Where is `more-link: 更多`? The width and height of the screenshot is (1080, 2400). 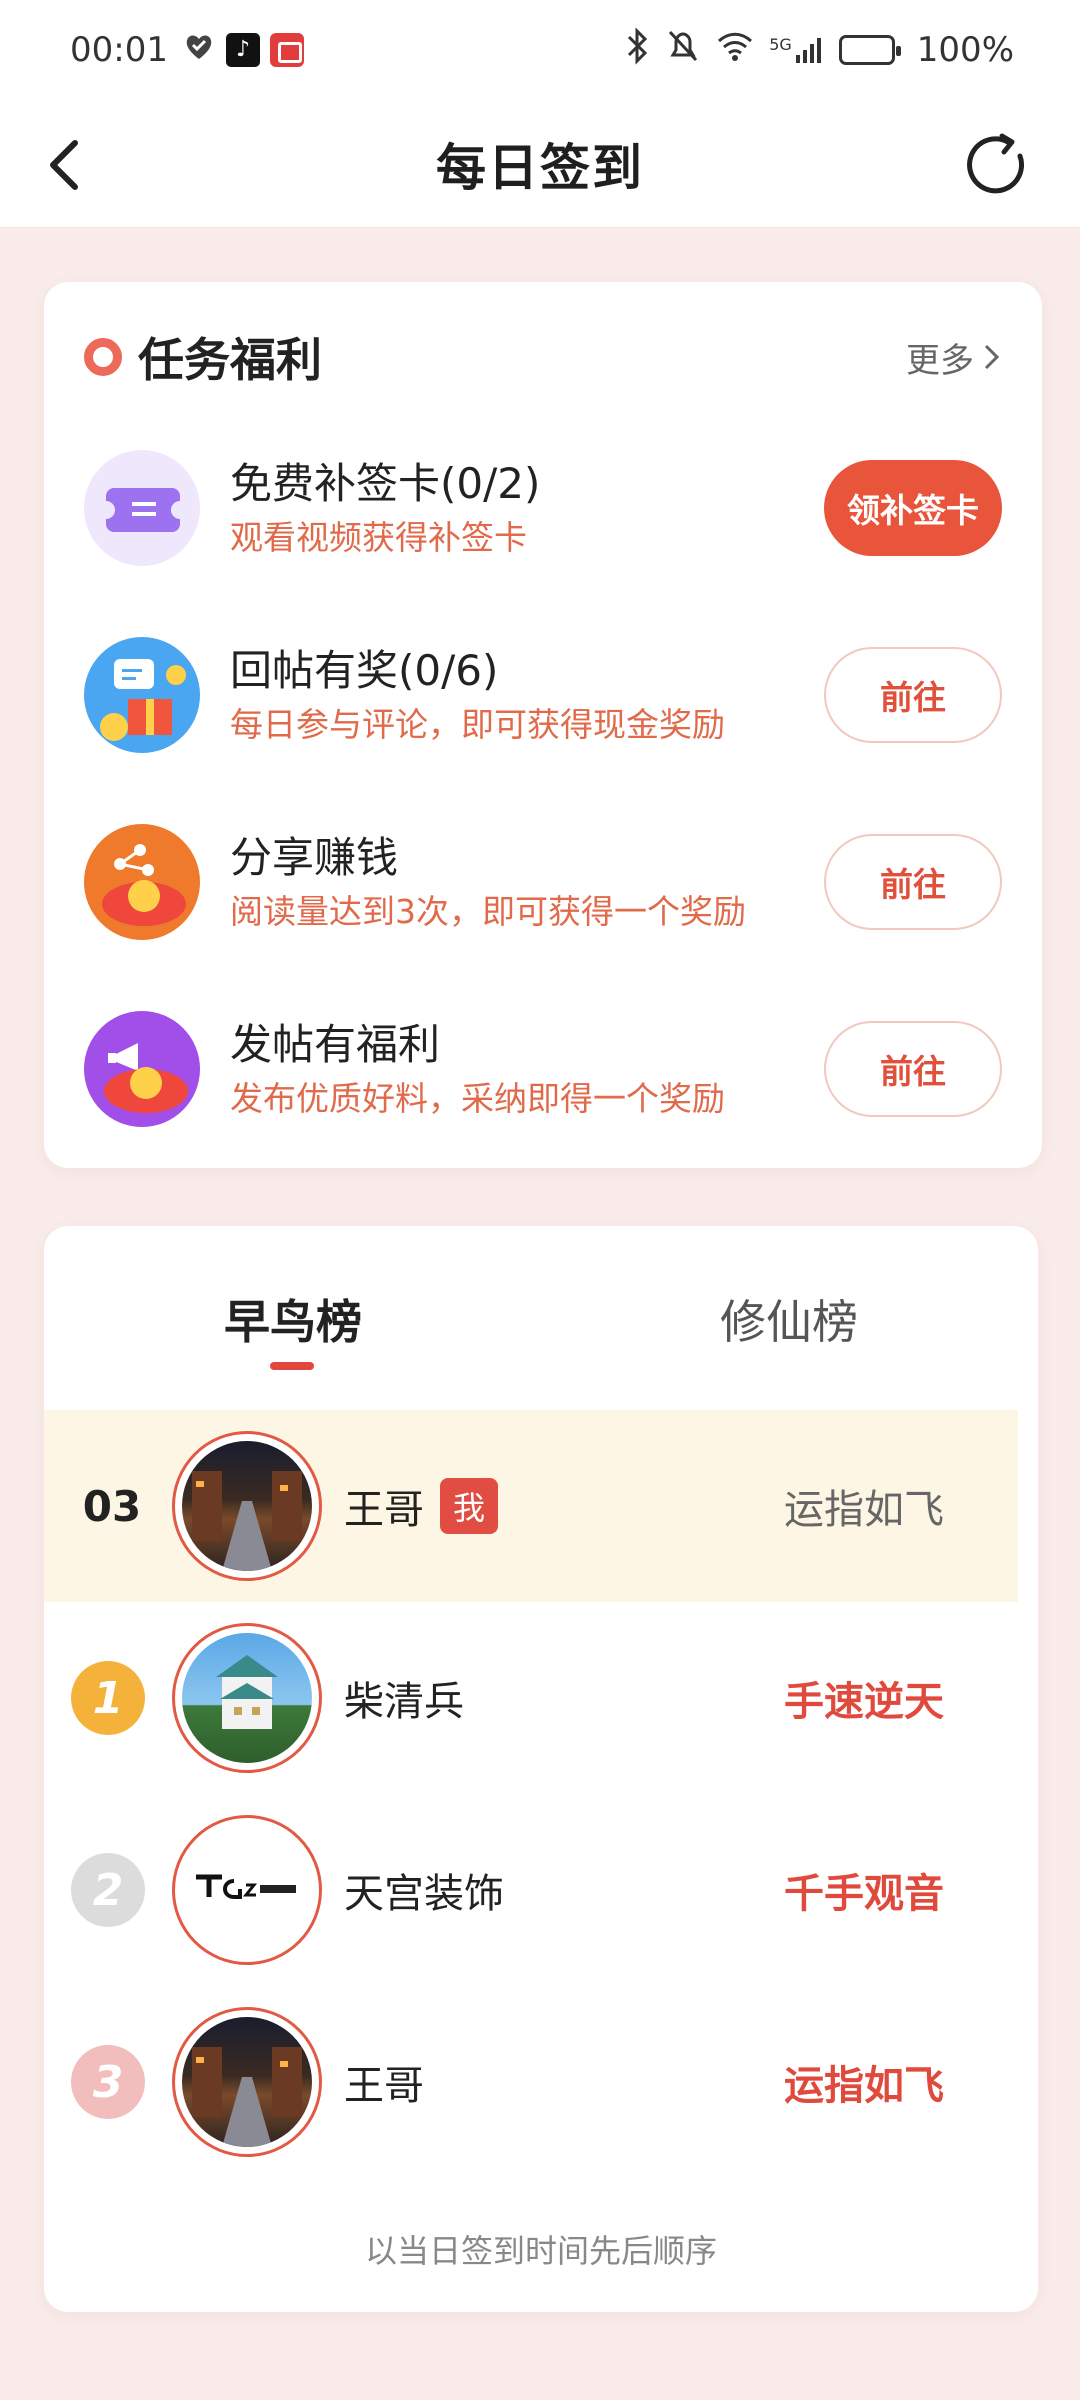 more-link: 更多 is located at coordinates (954, 357).